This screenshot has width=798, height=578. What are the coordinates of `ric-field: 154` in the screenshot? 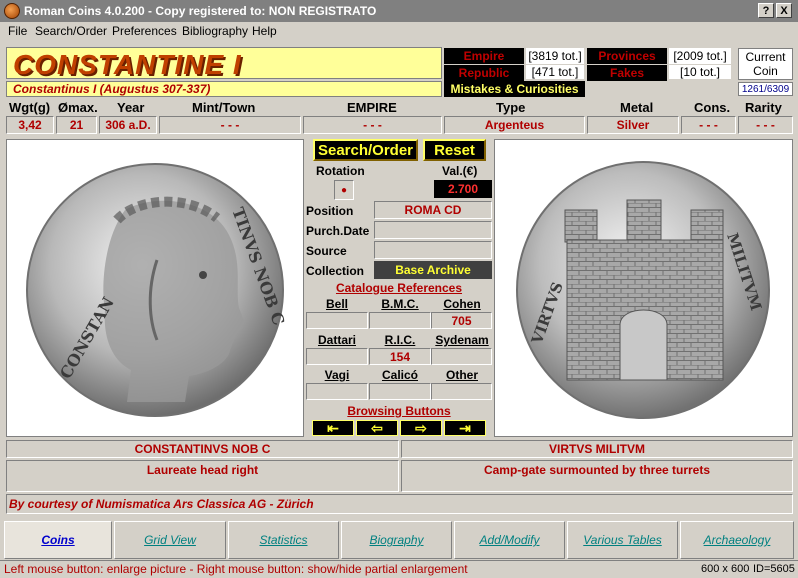 It's located at (400, 356).